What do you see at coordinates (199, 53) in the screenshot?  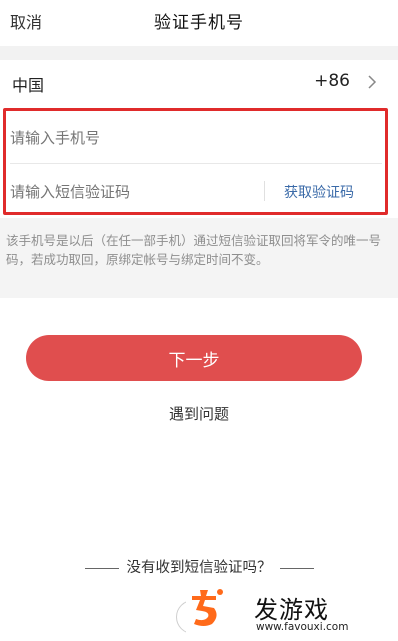 I see `section-gap` at bounding box center [199, 53].